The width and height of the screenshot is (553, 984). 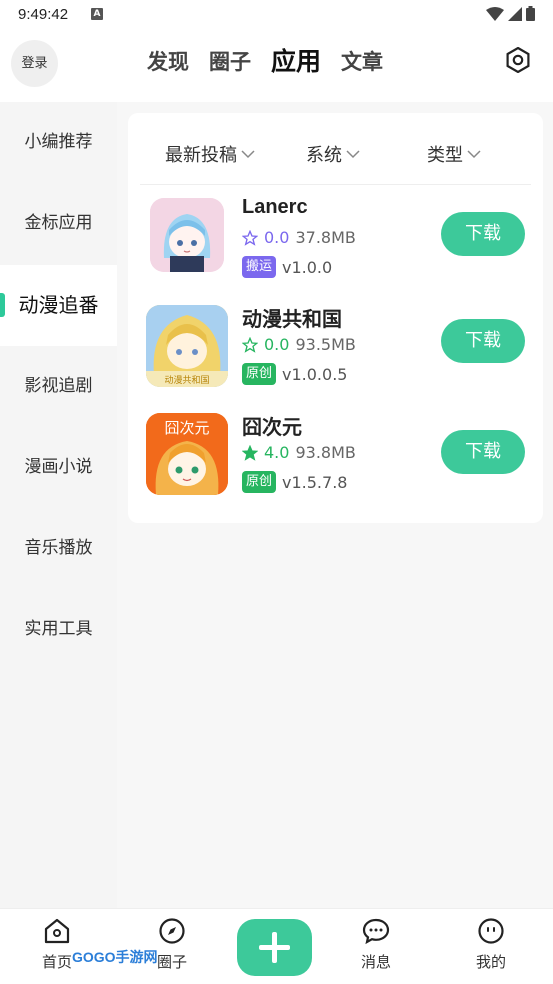 What do you see at coordinates (265, 62) in the screenshot?
I see `top-tabs: 发现 圈子 应用 文章` at bounding box center [265, 62].